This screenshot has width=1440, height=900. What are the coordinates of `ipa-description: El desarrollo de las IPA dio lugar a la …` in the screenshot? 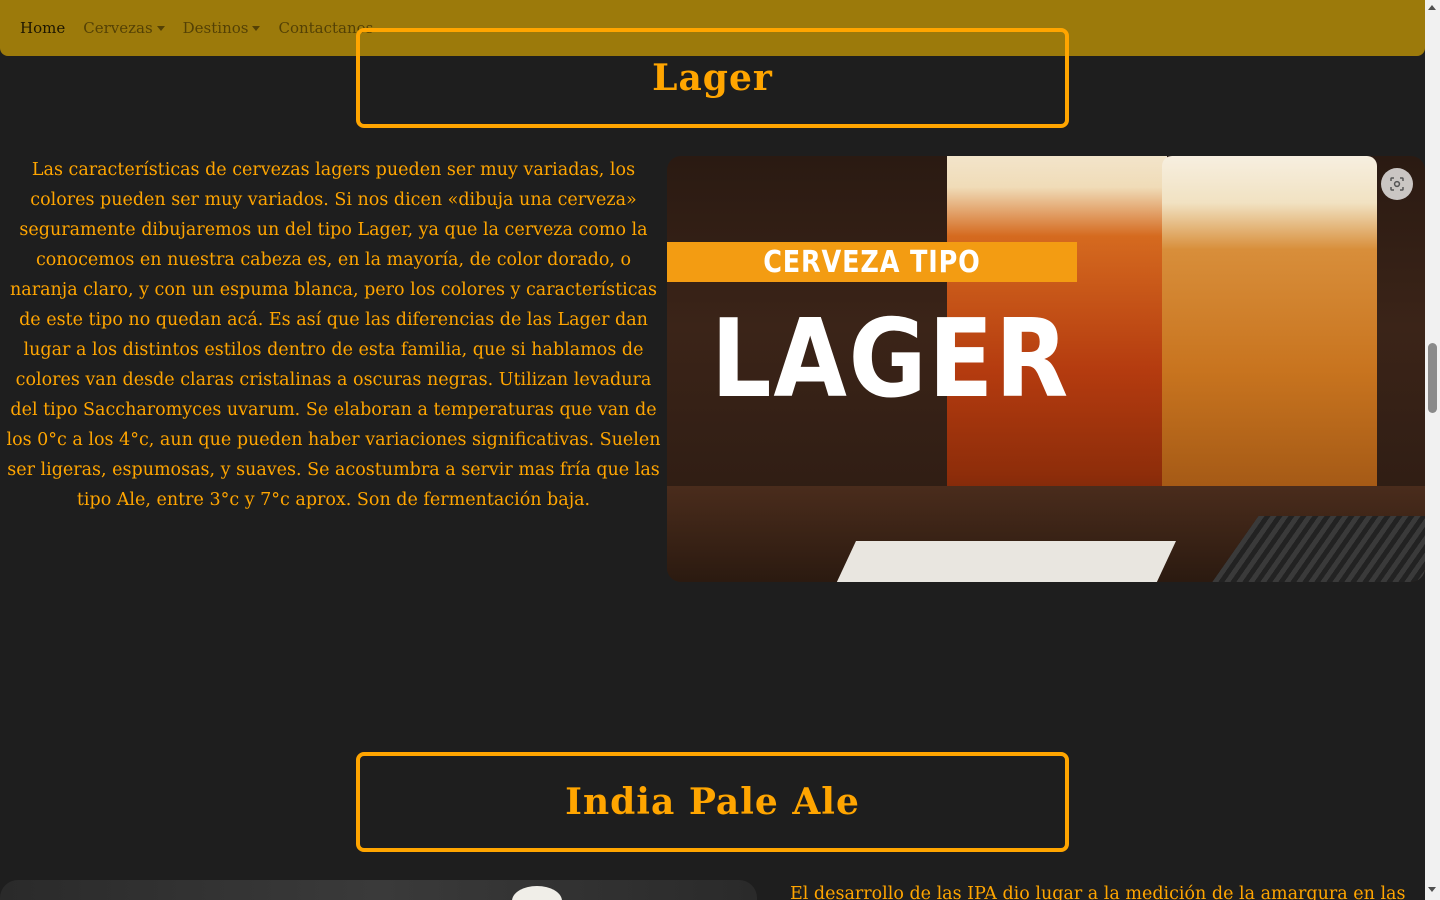 It's located at (1098, 892).